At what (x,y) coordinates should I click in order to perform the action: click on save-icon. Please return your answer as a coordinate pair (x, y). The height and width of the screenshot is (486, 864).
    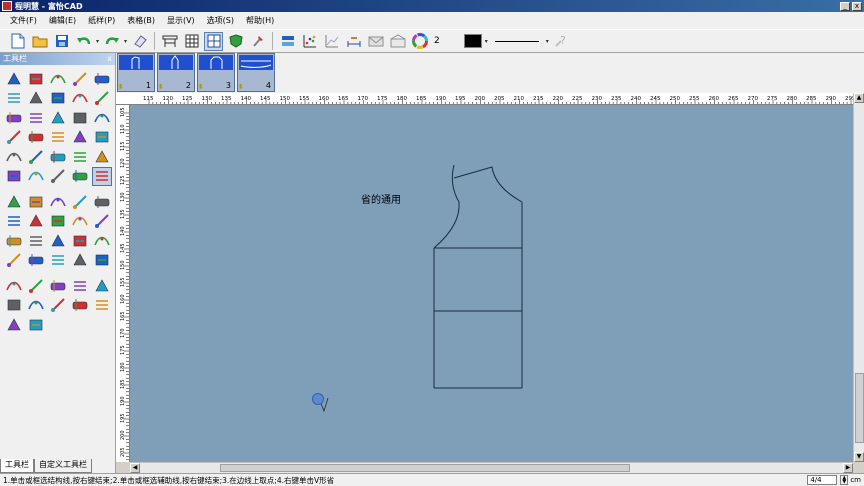
    Looking at the image, I should click on (61, 41).